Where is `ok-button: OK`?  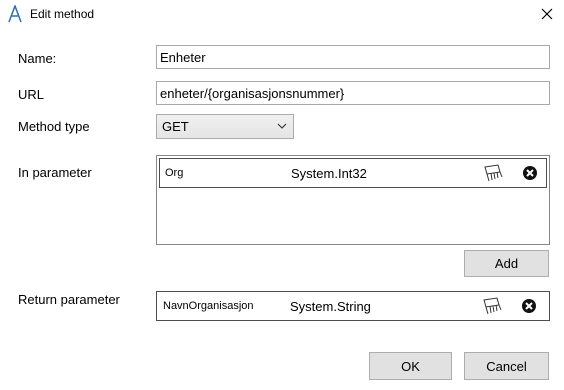 ok-button: OK is located at coordinates (410, 366).